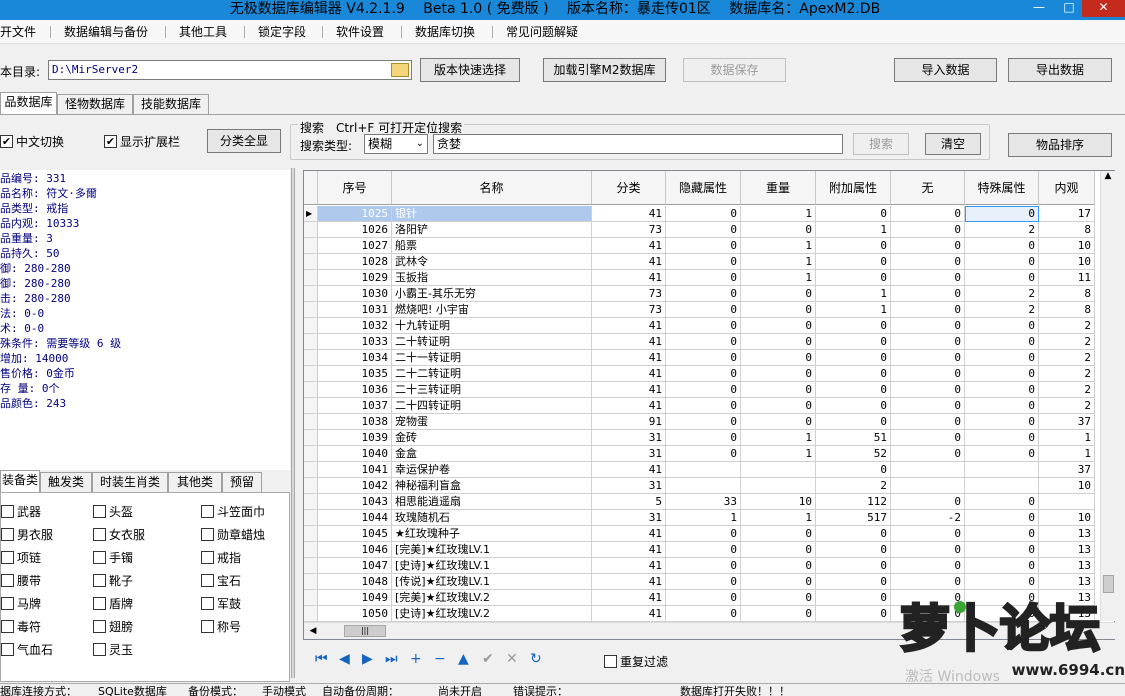 The height and width of the screenshot is (696, 1125). Describe the element at coordinates (629, 422) in the screenshot. I see `table-cell: 91` at that location.